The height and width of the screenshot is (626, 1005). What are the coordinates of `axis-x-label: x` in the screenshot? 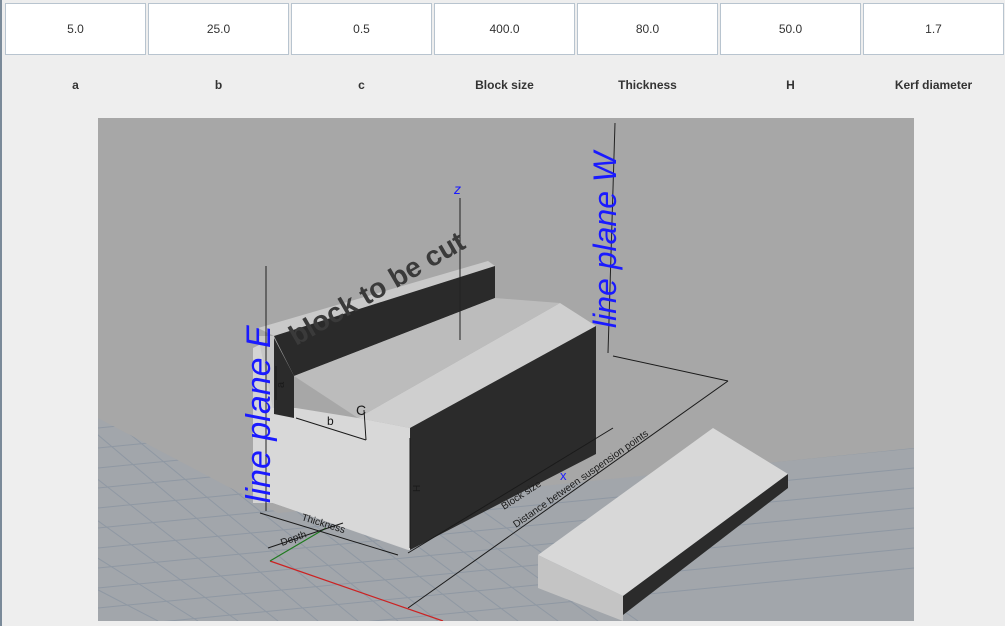 It's located at (563, 475).